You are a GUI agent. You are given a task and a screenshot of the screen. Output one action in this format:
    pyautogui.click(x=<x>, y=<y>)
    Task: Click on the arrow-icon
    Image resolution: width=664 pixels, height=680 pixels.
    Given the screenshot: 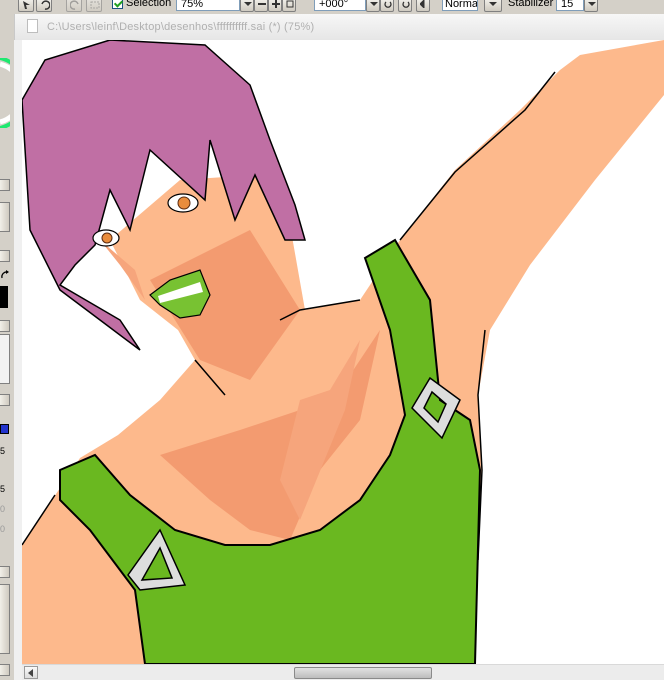 What is the action you would take?
    pyautogui.click(x=26, y=5)
    